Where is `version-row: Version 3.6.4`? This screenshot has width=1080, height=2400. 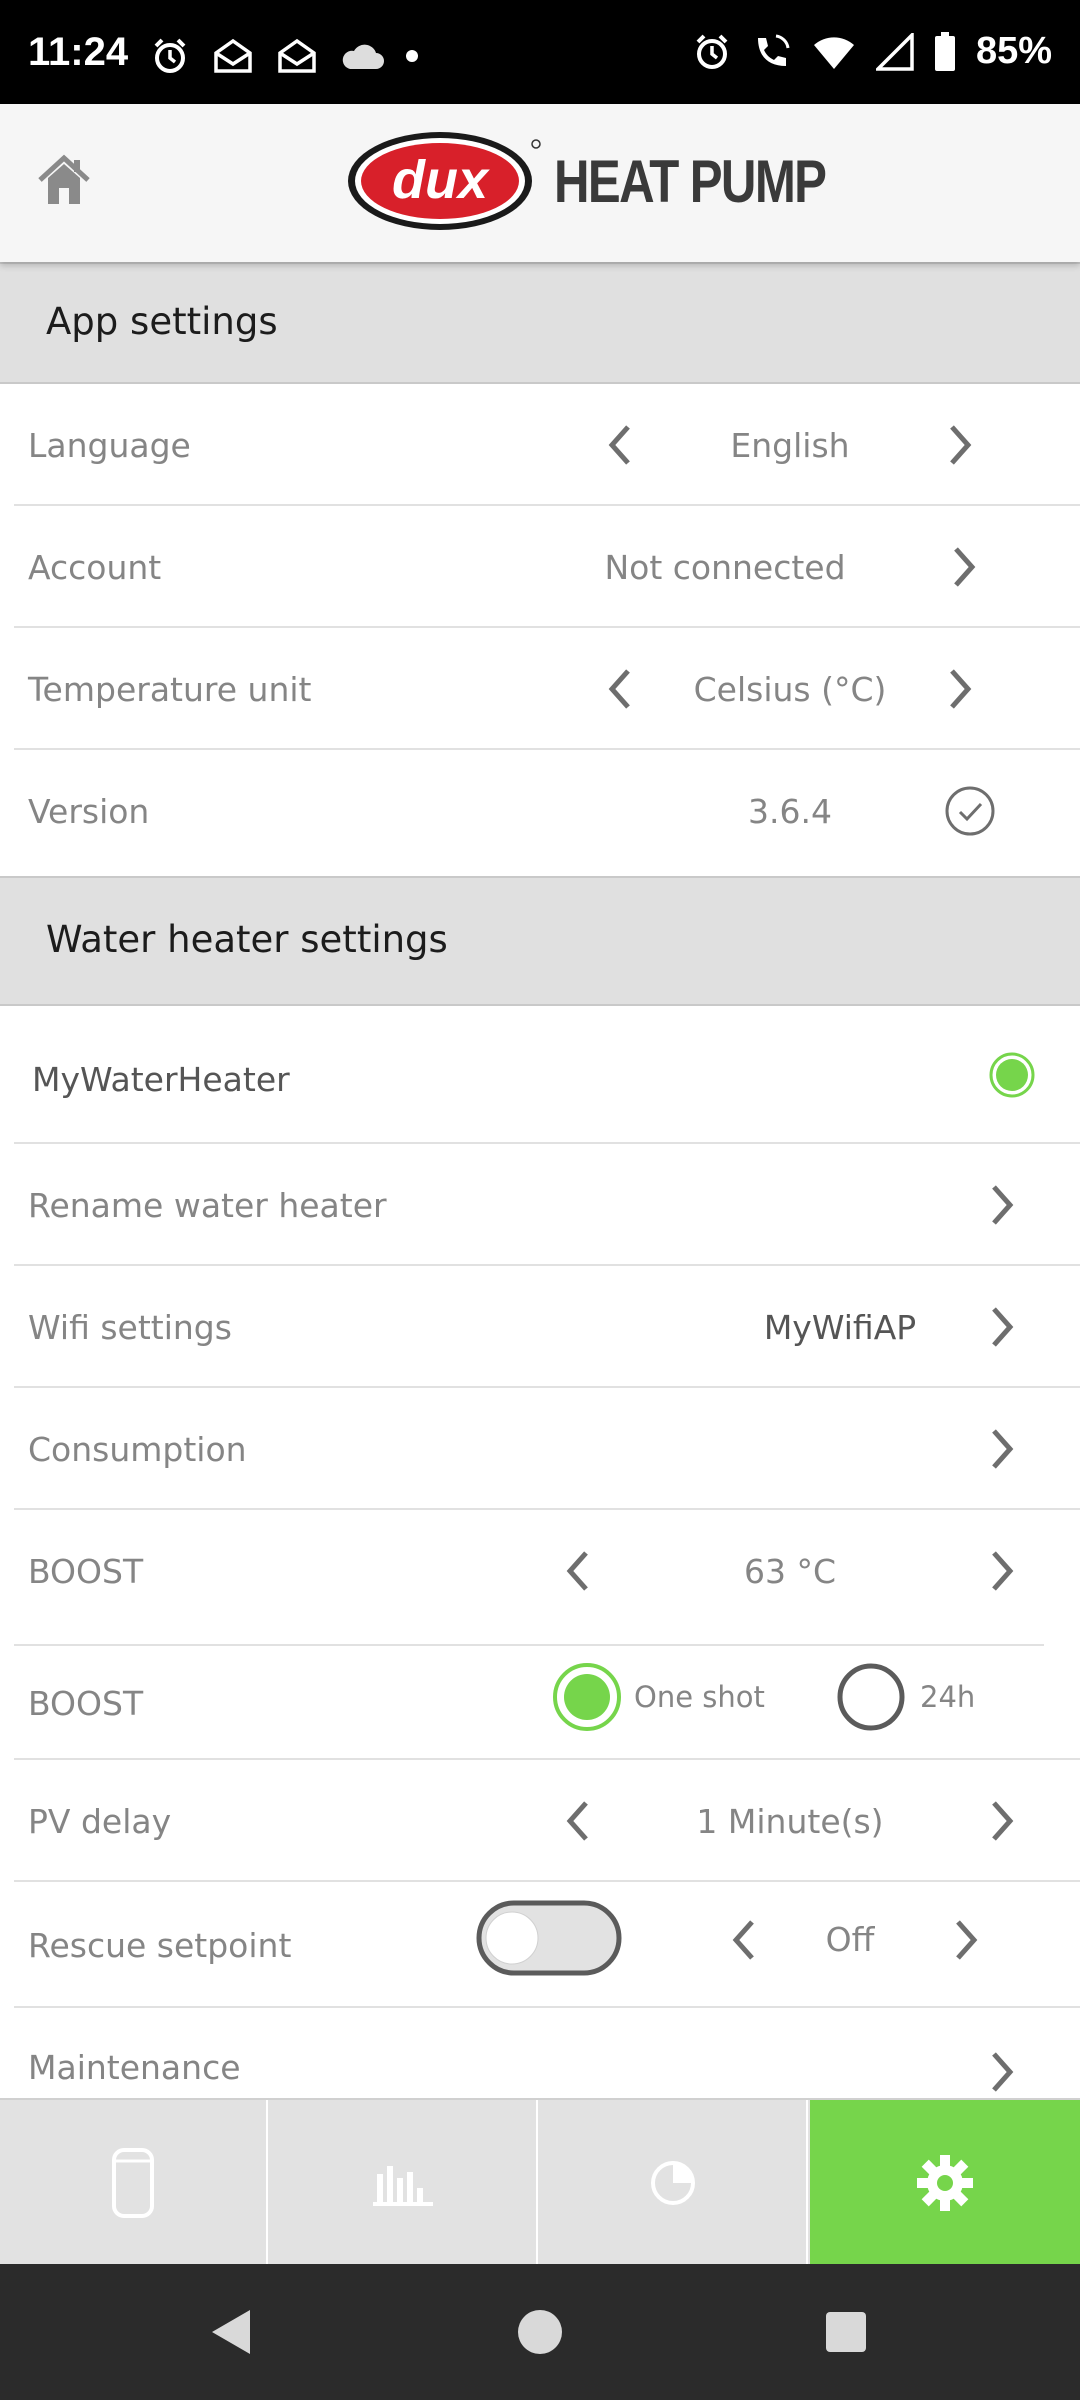
version-row: Version 3.6.4 is located at coordinates (540, 811).